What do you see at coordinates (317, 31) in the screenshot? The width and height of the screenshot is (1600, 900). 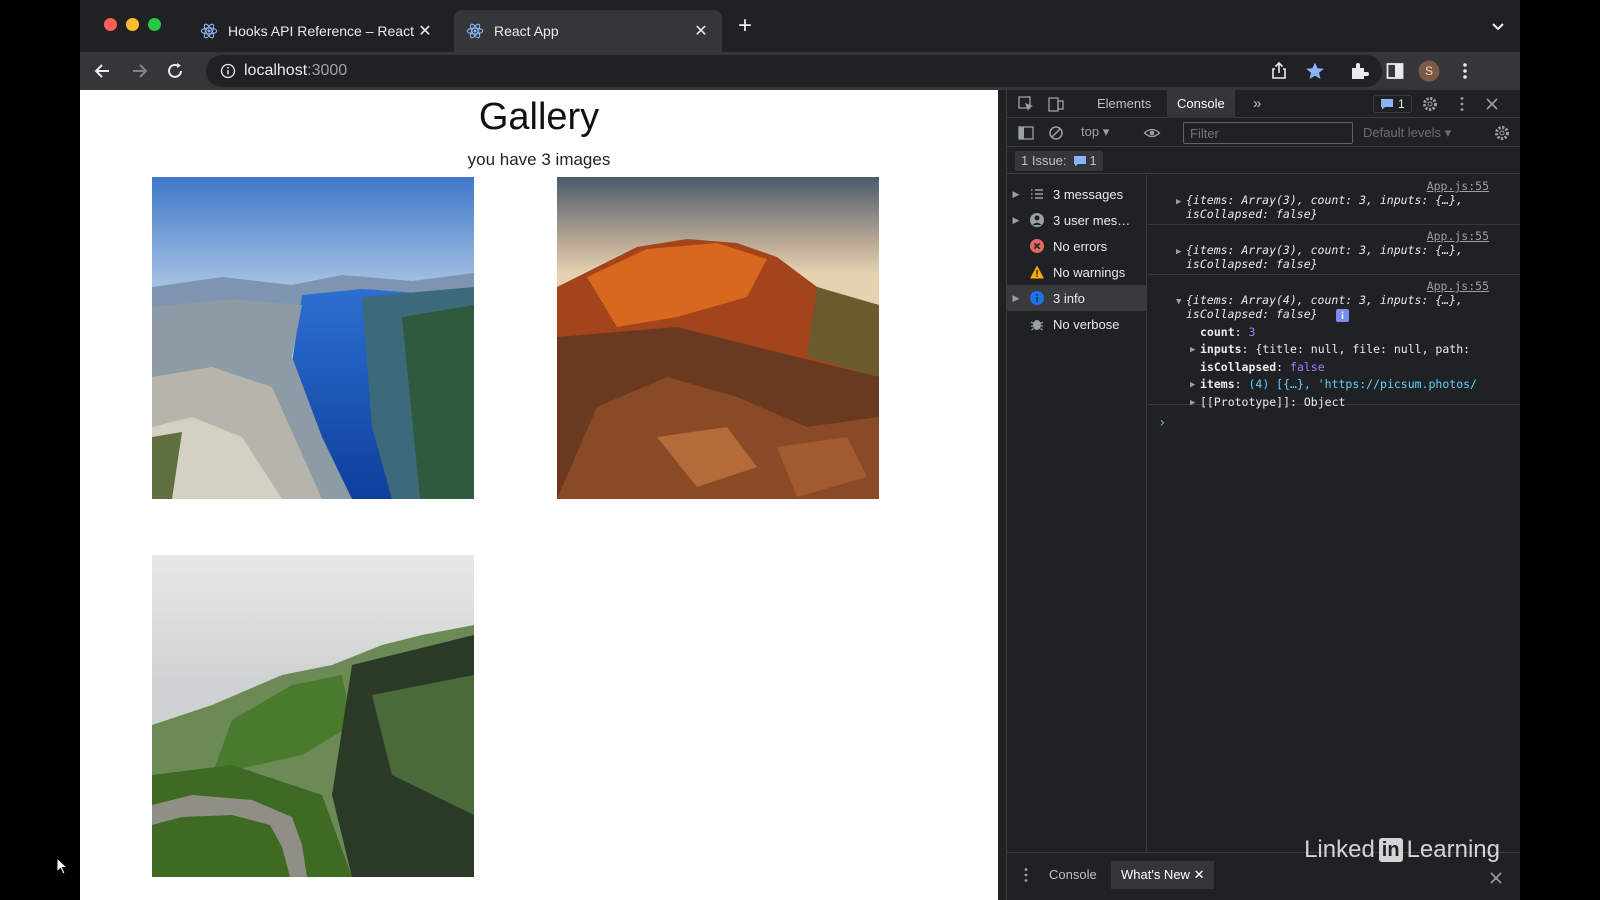 I see `tab-hooks-api-reference: Hooks API Reference – React ✕` at bounding box center [317, 31].